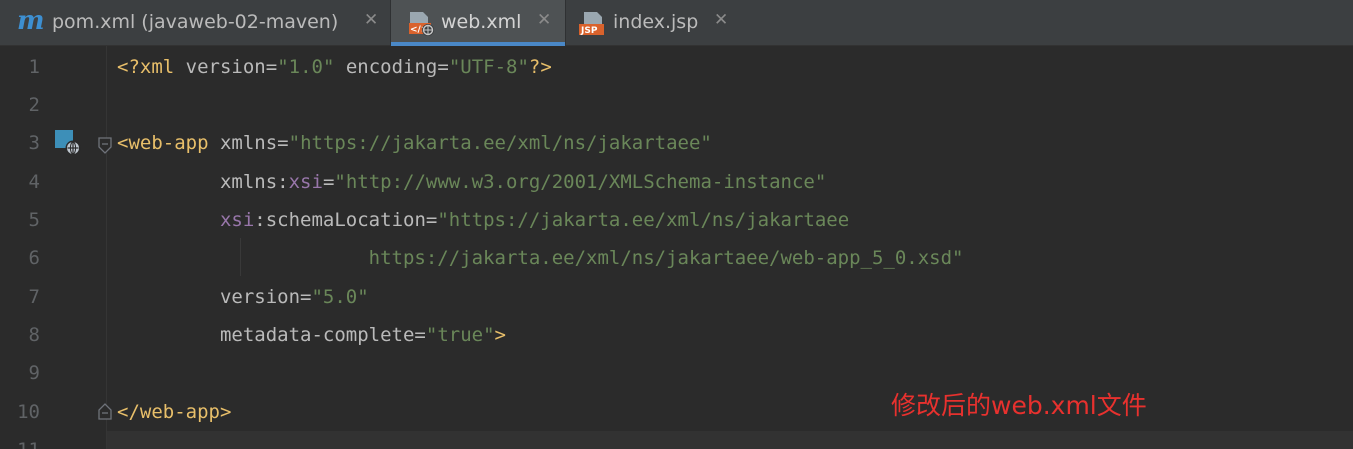 The image size is (1353, 449). I want to click on tab-label: index.jsp, so click(656, 22).